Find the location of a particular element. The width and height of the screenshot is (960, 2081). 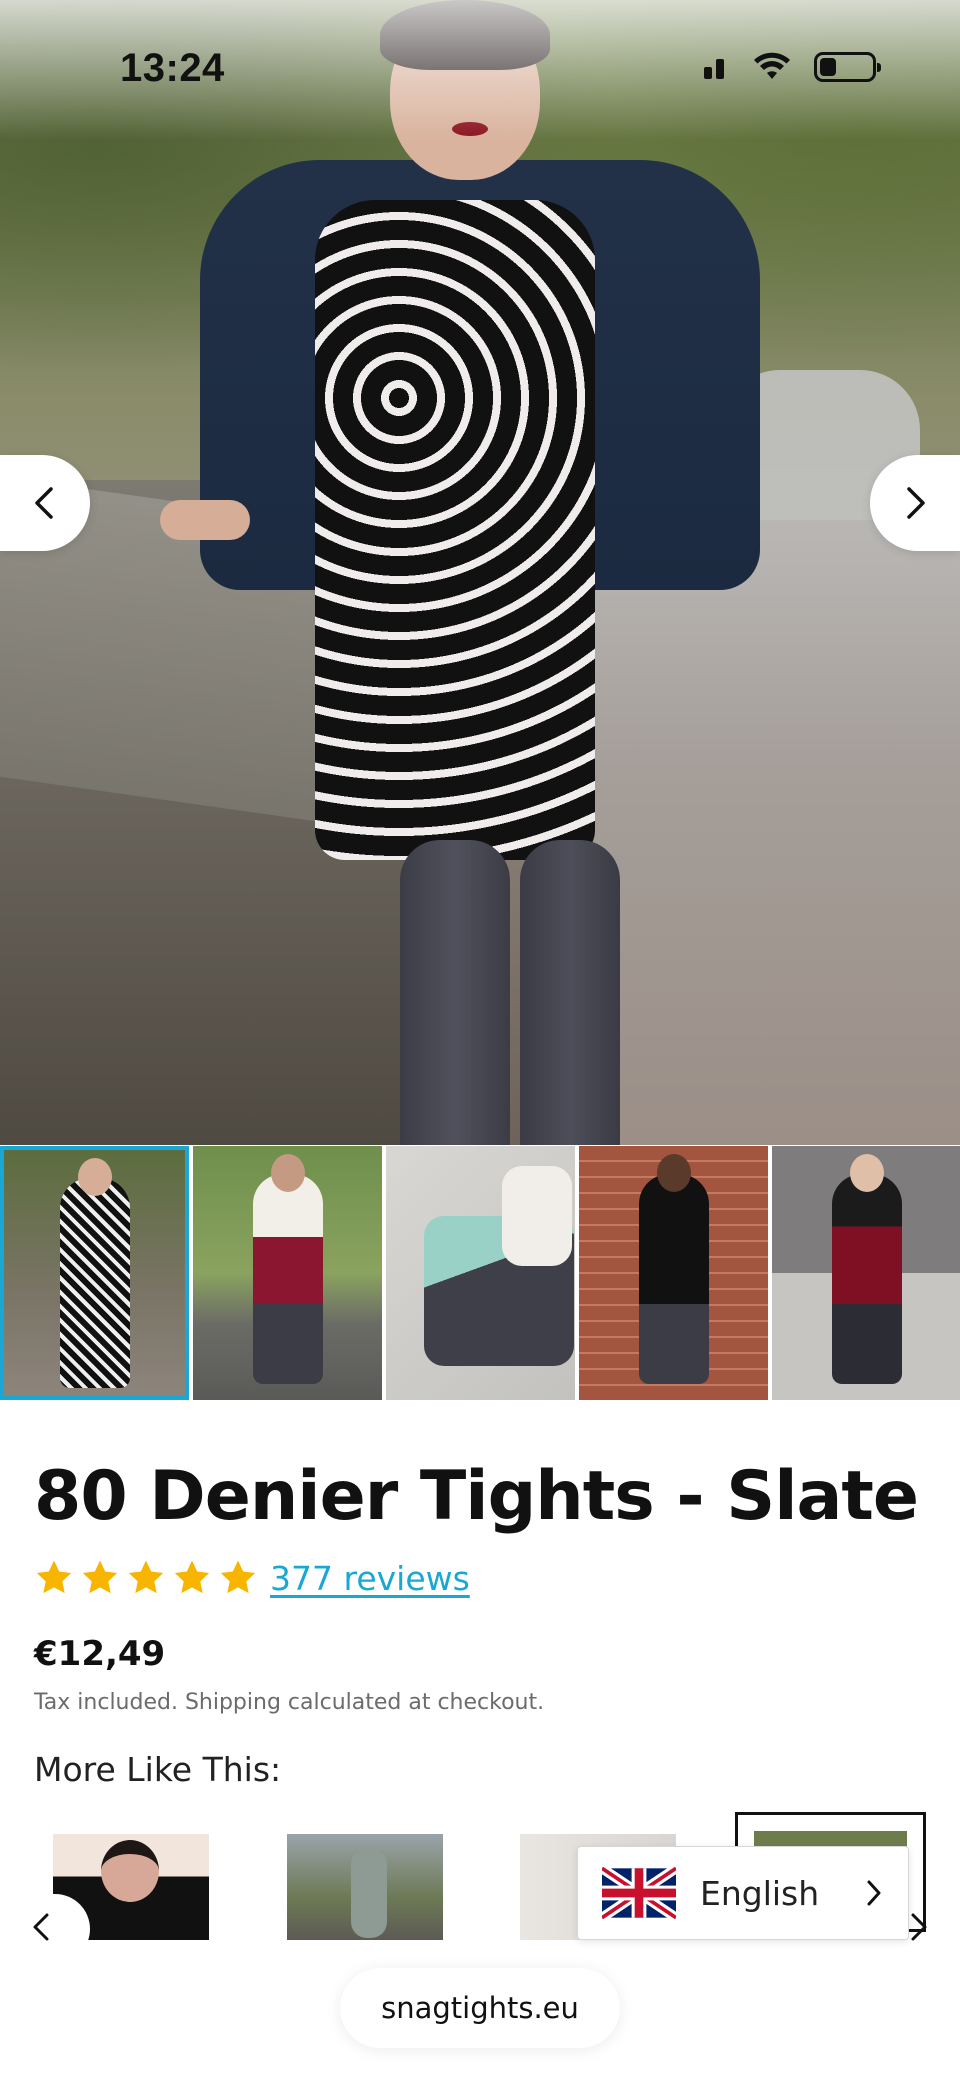

product-price: €12,49 is located at coordinates (100, 1654).